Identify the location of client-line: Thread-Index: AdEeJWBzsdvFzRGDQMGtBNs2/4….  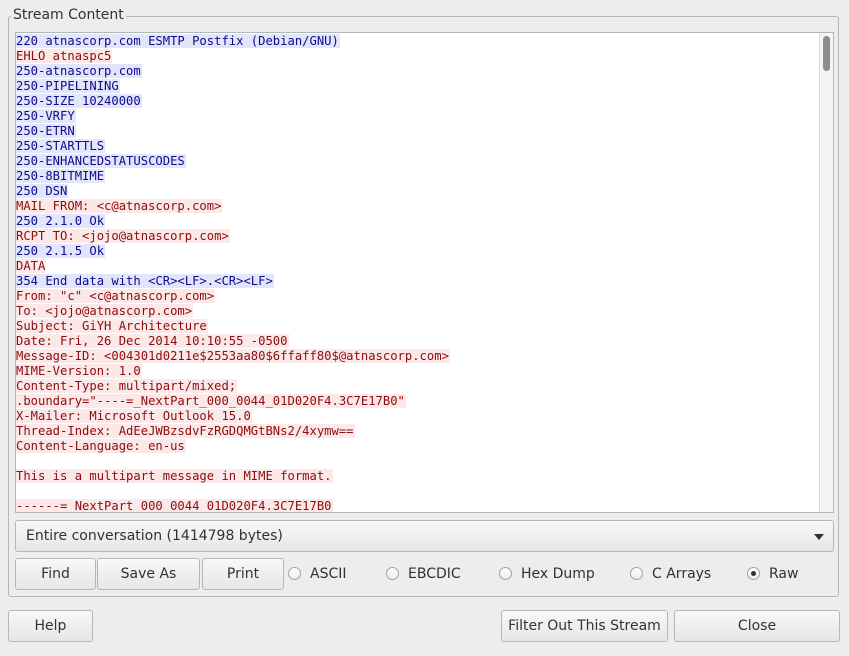
(417, 431).